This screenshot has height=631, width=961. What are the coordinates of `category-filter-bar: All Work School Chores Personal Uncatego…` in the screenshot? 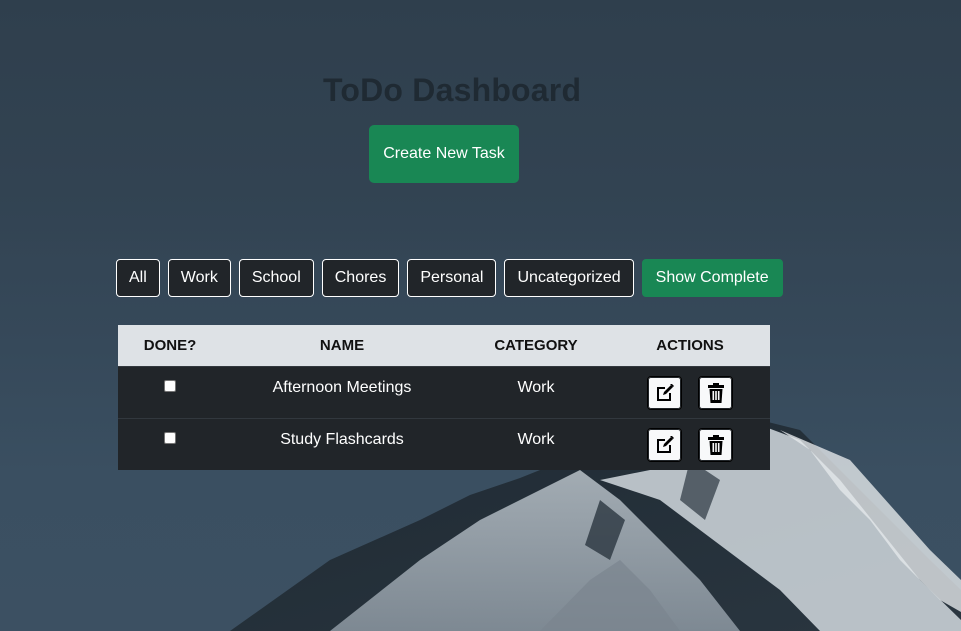 It's located at (449, 278).